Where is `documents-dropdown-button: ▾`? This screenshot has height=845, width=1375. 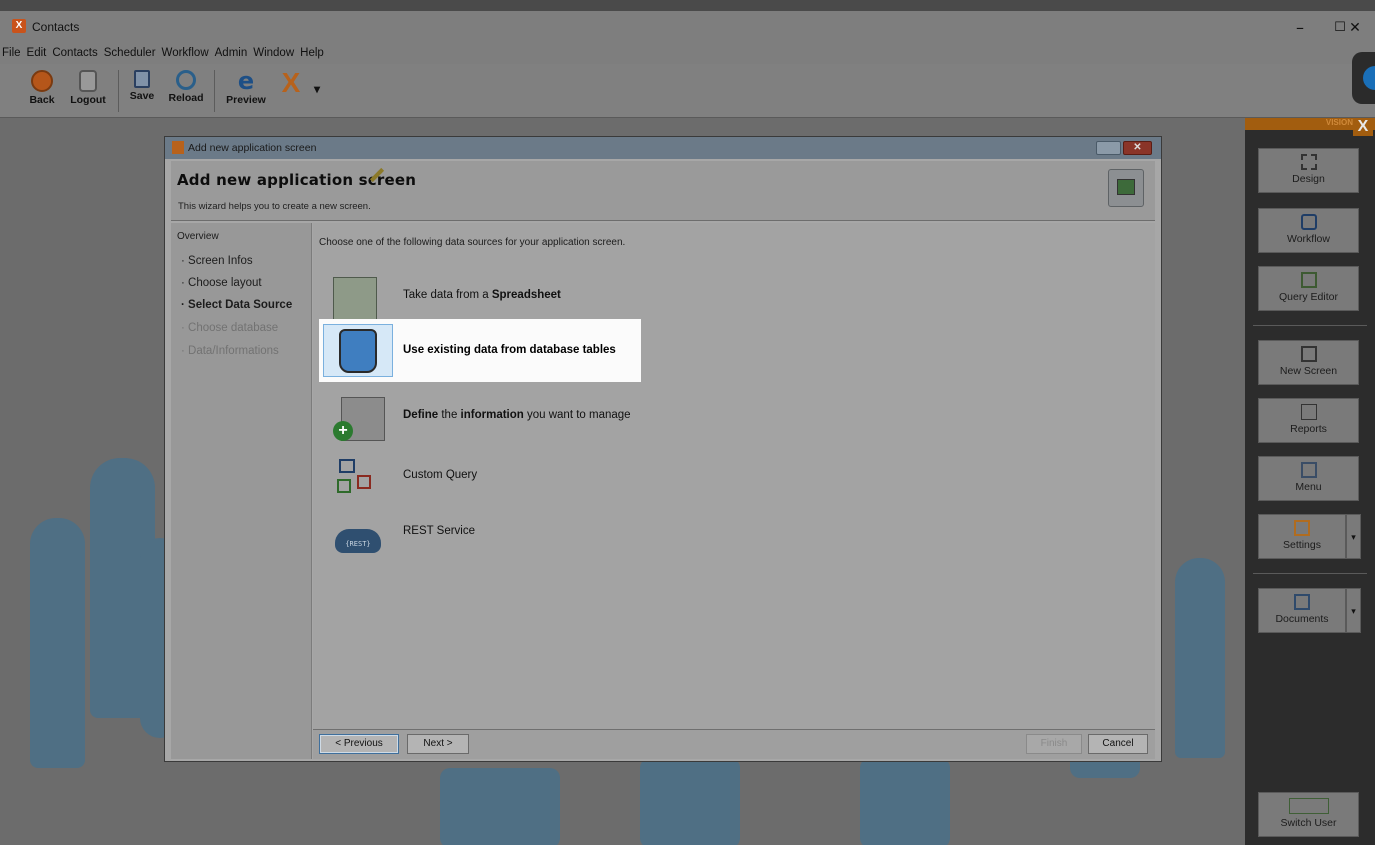 documents-dropdown-button: ▾ is located at coordinates (1353, 610).